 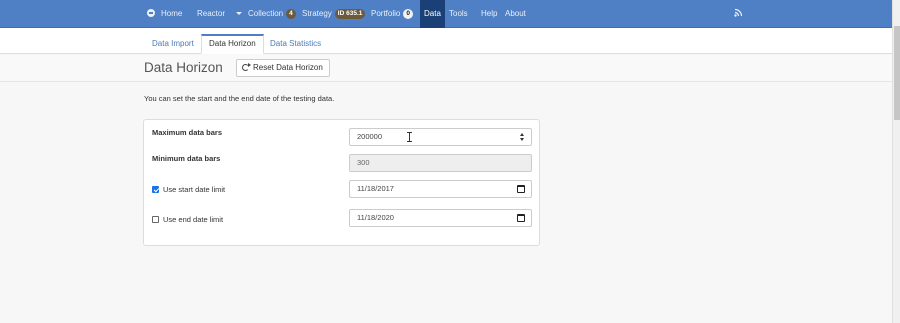 What do you see at coordinates (522, 137) in the screenshot?
I see `spinner-arrows-icon` at bounding box center [522, 137].